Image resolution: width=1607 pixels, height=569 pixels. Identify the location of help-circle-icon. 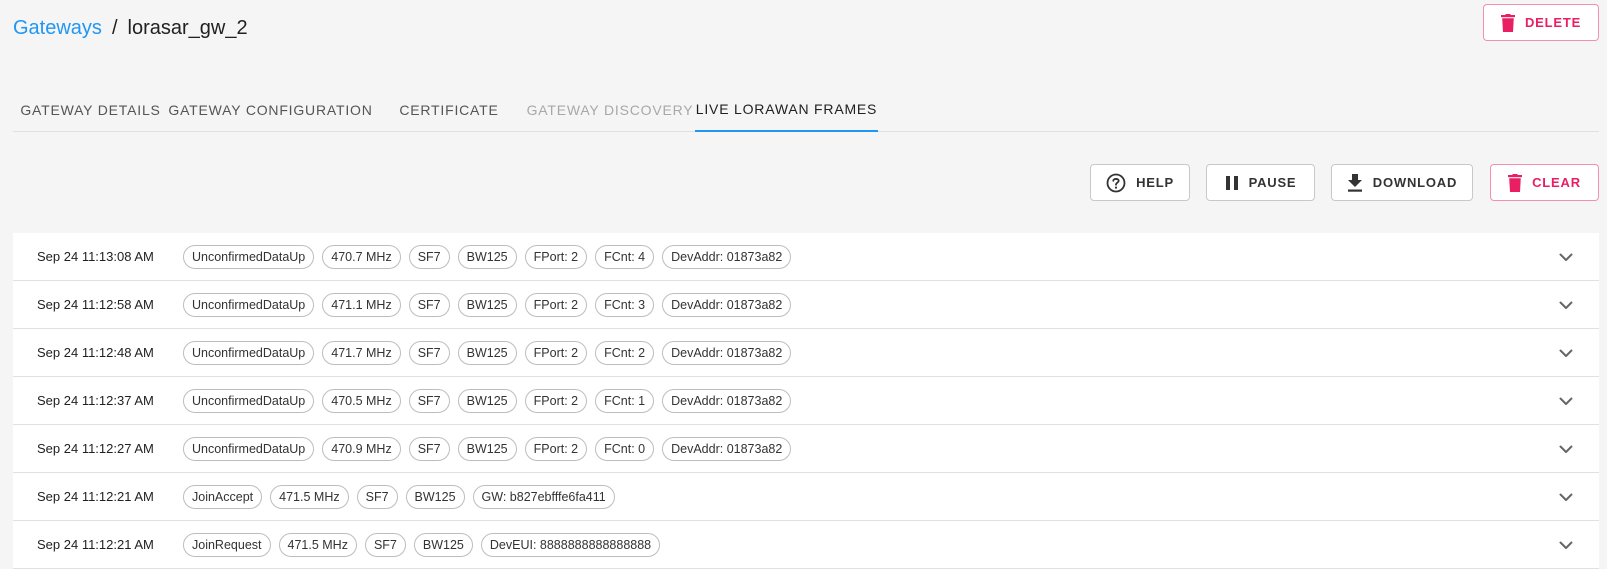
(1116, 182).